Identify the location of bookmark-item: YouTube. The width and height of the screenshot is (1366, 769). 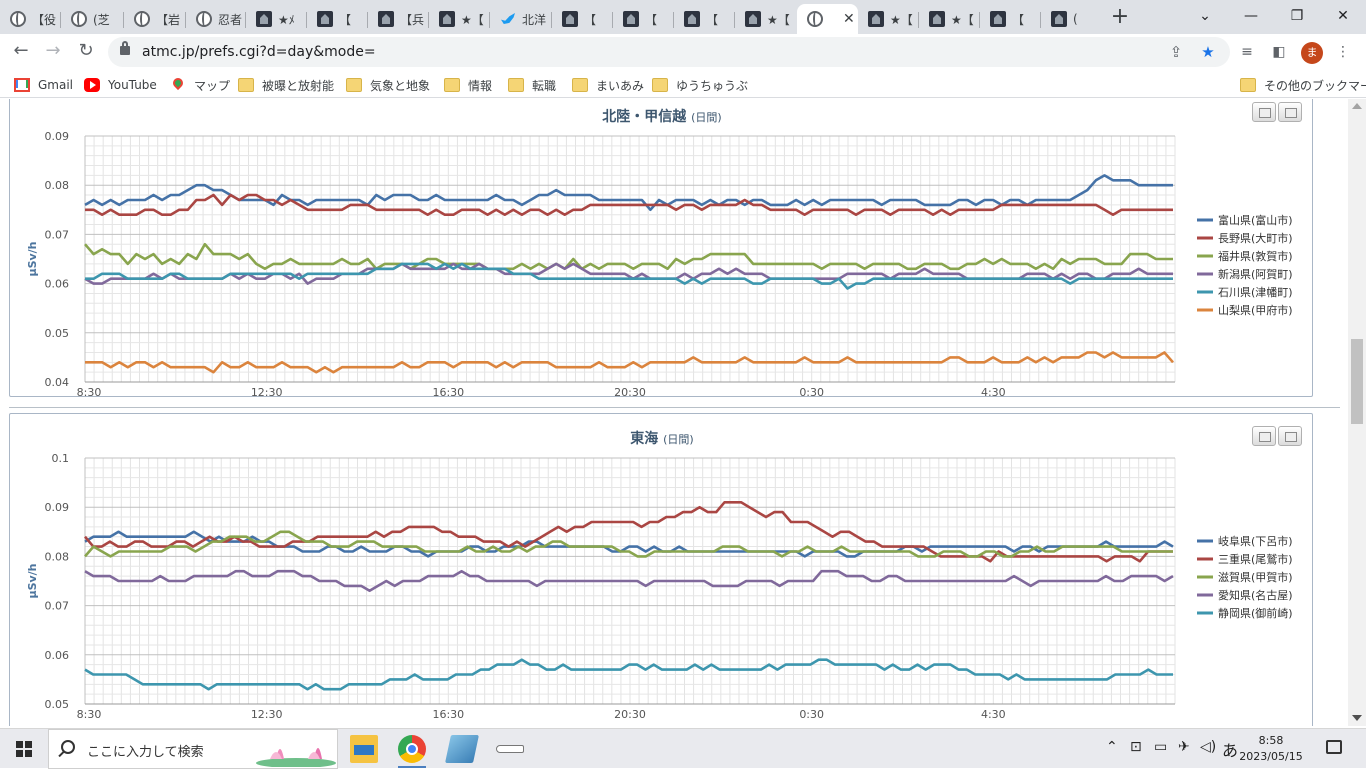
(120, 85).